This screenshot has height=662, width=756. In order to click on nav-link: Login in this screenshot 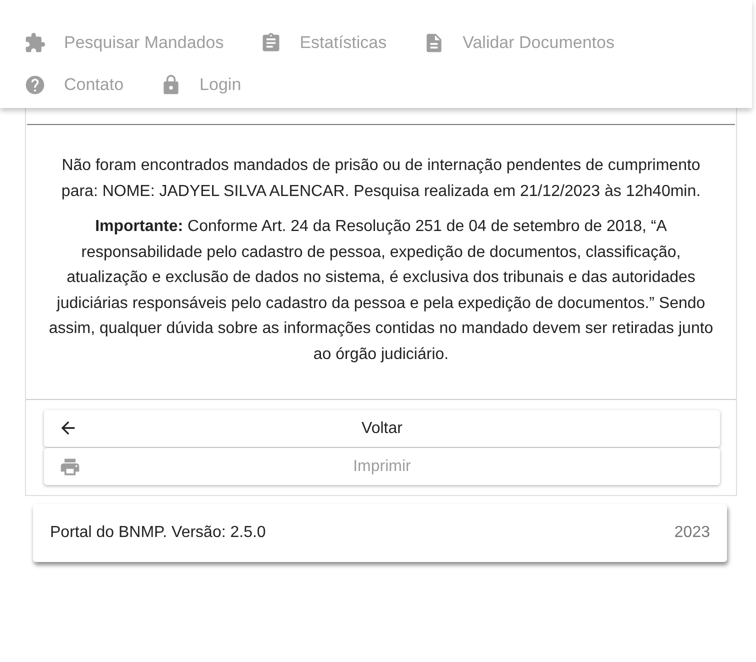, I will do `click(219, 85)`.